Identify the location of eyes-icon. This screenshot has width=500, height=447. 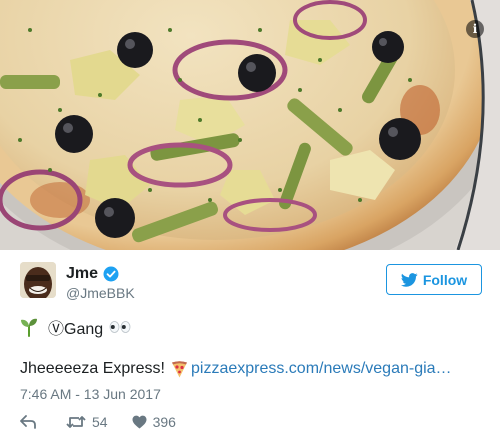
(120, 327).